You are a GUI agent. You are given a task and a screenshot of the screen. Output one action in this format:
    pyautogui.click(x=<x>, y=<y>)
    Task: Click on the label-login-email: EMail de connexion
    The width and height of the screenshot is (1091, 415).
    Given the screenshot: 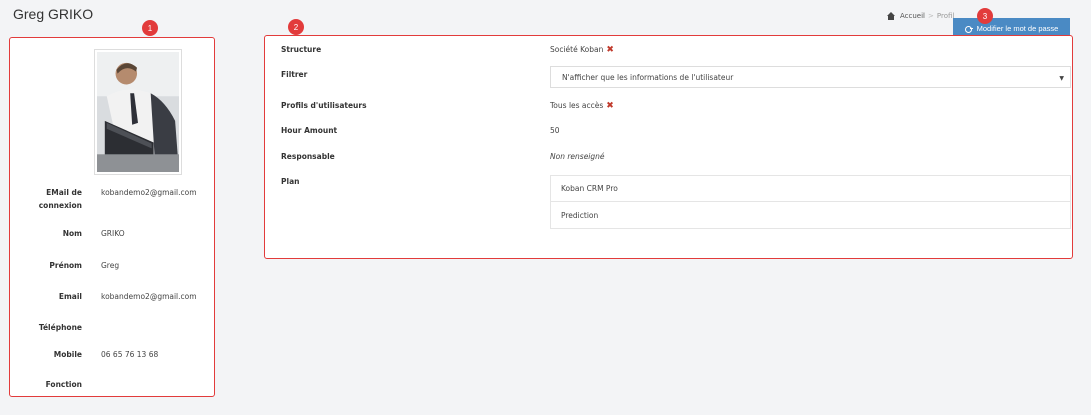 What is the action you would take?
    pyautogui.click(x=60, y=199)
    